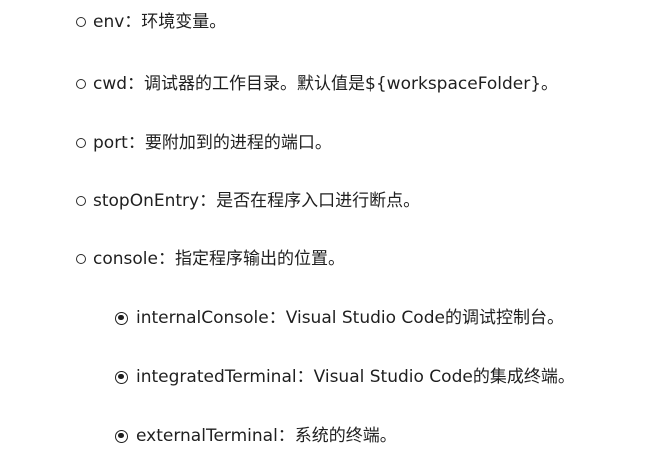 The height and width of the screenshot is (459, 662). Describe the element at coordinates (110, 84) in the screenshot. I see `item-key: cwd` at that location.